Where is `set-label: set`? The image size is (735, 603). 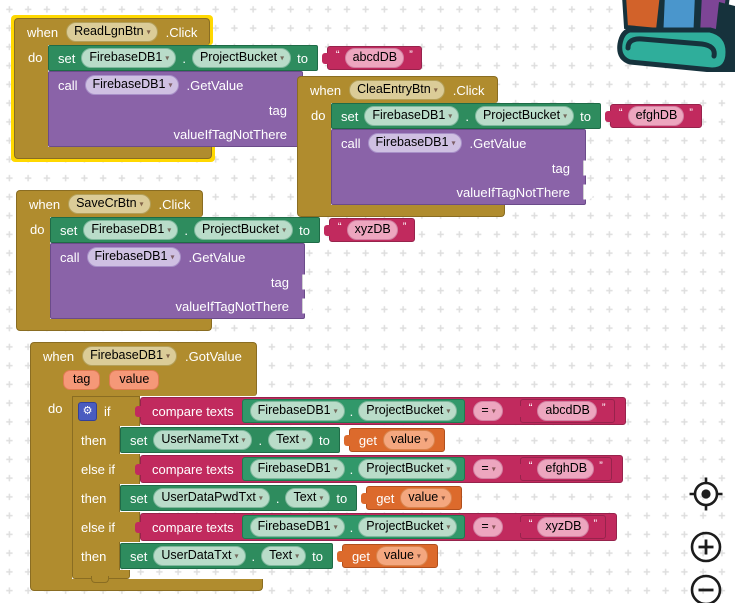
set-label: set is located at coordinates (139, 556).